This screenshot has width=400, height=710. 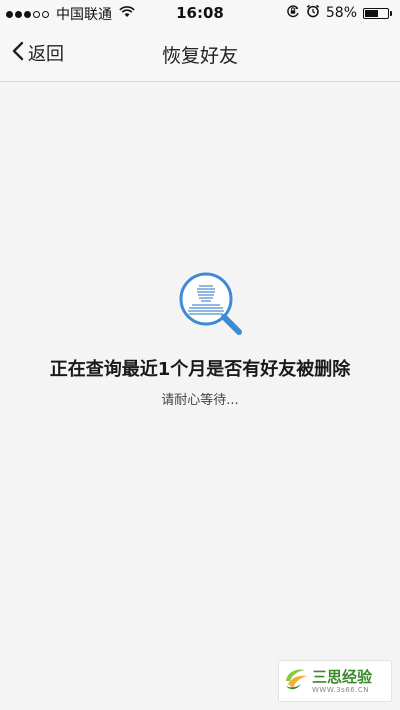 I want to click on rotation-lock-icon, so click(x=293, y=13).